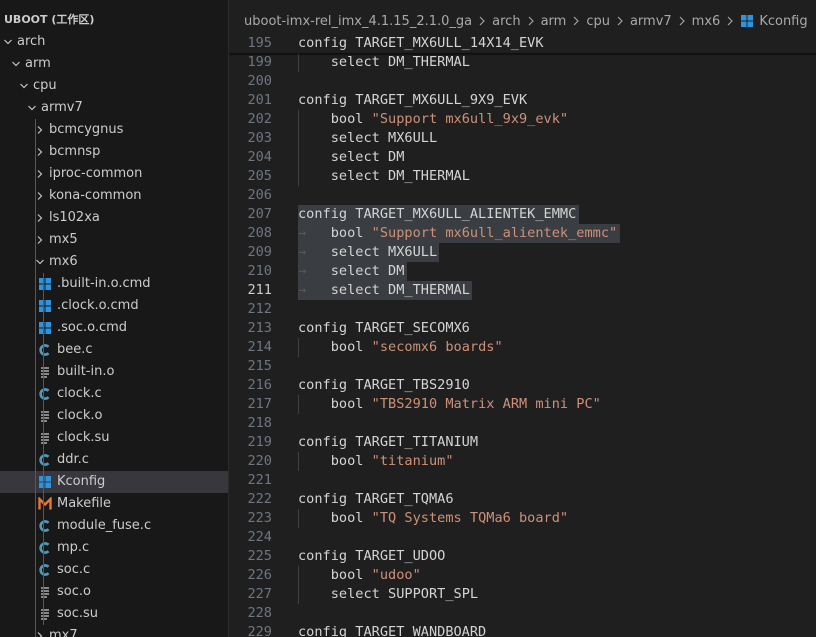  Describe the element at coordinates (522, 157) in the screenshot. I see `code-line: 204 select DM` at that location.